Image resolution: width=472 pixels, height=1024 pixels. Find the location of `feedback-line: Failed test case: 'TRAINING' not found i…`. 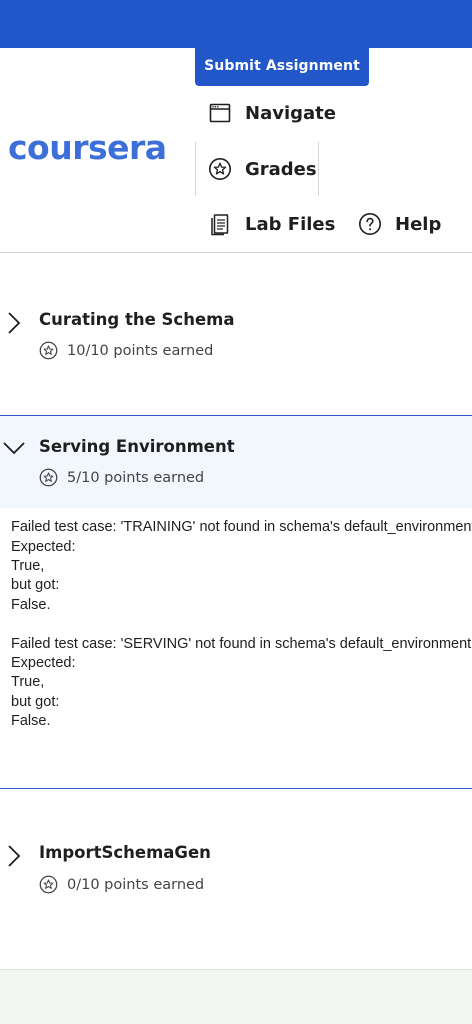

feedback-line: Failed test case: 'TRAINING' not found i… is located at coordinates (241, 527).